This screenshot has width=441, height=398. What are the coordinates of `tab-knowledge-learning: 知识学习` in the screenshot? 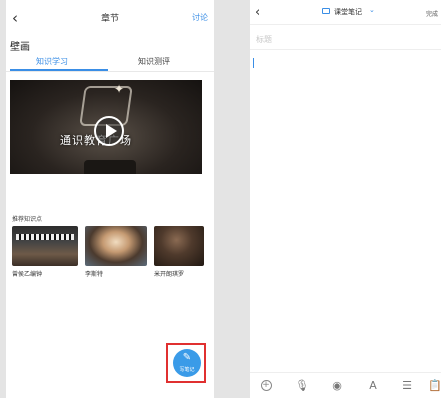 It's located at (52, 61).